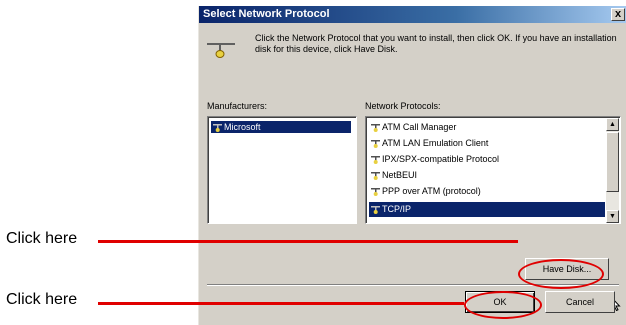 The height and width of the screenshot is (325, 626). I want to click on protocols-scrollbar: ▲ ▼, so click(612, 170).